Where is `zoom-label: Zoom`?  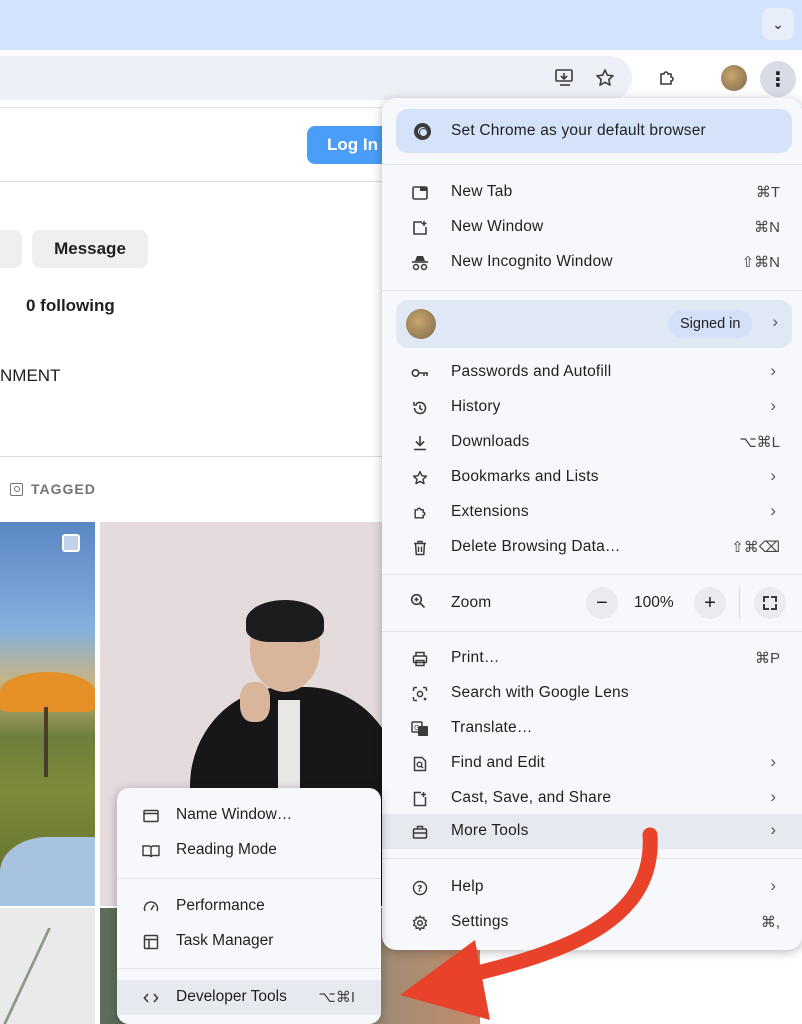 zoom-label: Zoom is located at coordinates (471, 602).